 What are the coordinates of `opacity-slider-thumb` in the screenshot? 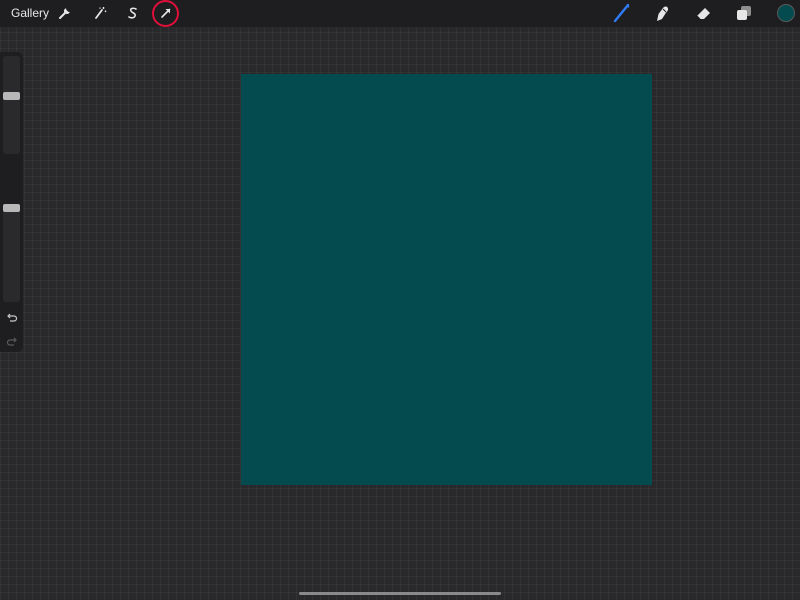 It's located at (11, 208).